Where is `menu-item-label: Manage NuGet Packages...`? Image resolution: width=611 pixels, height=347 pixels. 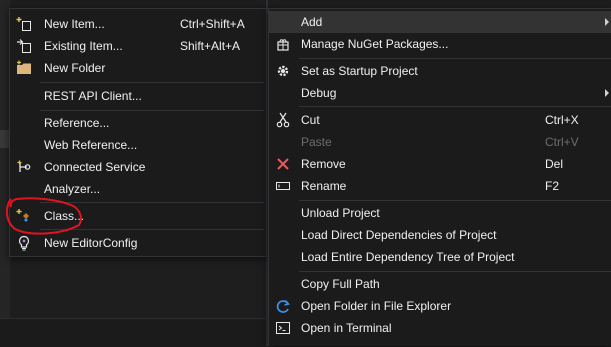 menu-item-label: Manage NuGet Packages... is located at coordinates (375, 44).